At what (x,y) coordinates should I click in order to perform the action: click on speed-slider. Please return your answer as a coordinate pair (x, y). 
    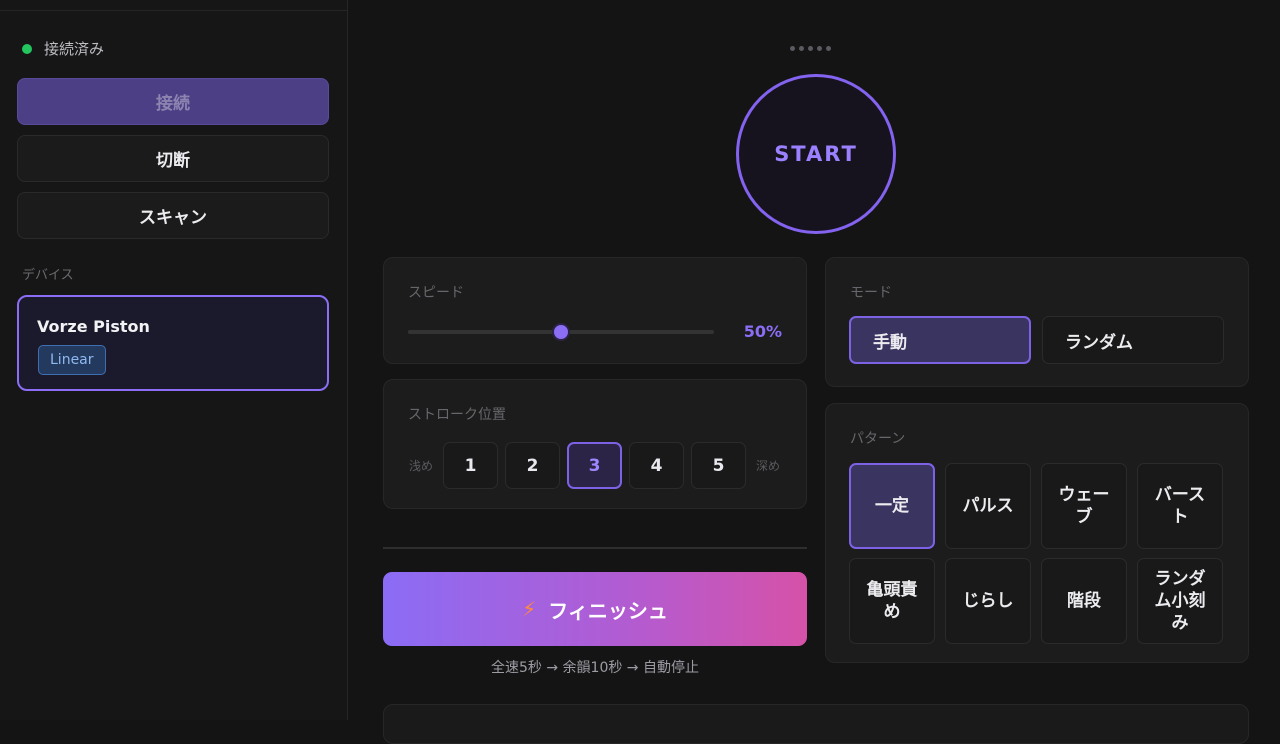
    Looking at the image, I should click on (561, 332).